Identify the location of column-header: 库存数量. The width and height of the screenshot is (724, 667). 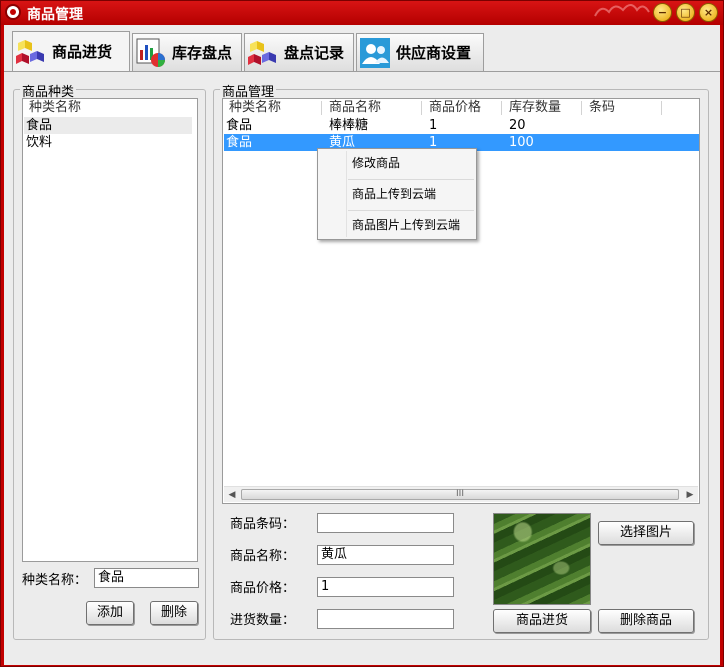
(532, 108).